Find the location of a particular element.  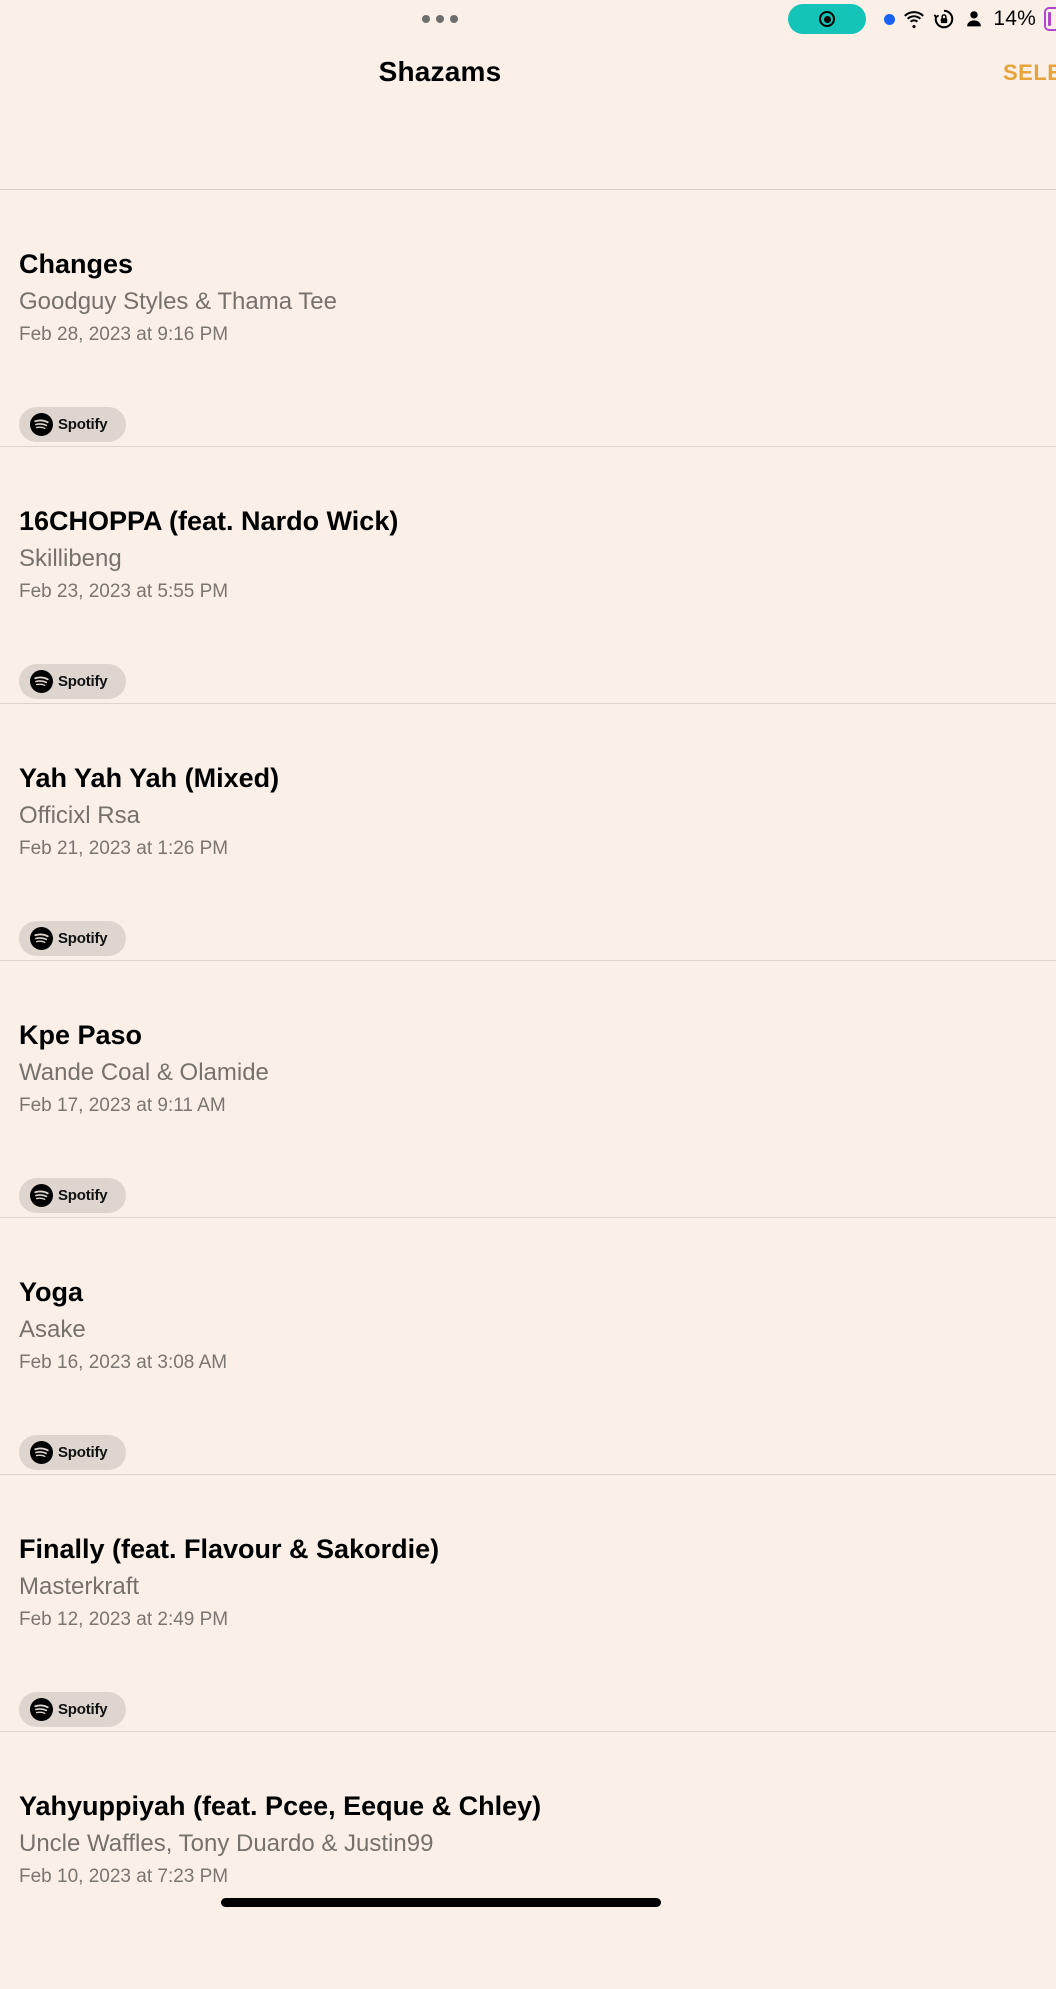

track-date: Feb 12, 2023 at 2:49 PM is located at coordinates (124, 1619).